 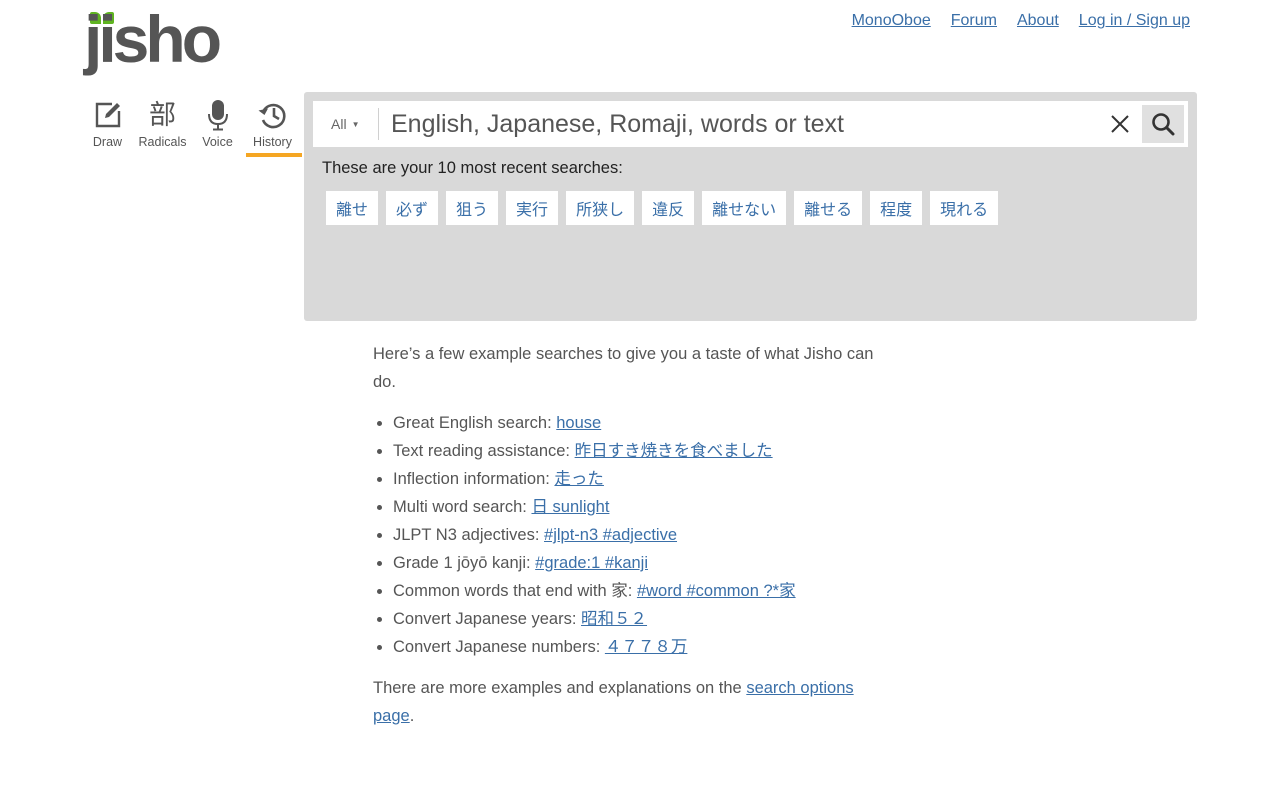 I want to click on logo-text: jisho, so click(x=153, y=39).